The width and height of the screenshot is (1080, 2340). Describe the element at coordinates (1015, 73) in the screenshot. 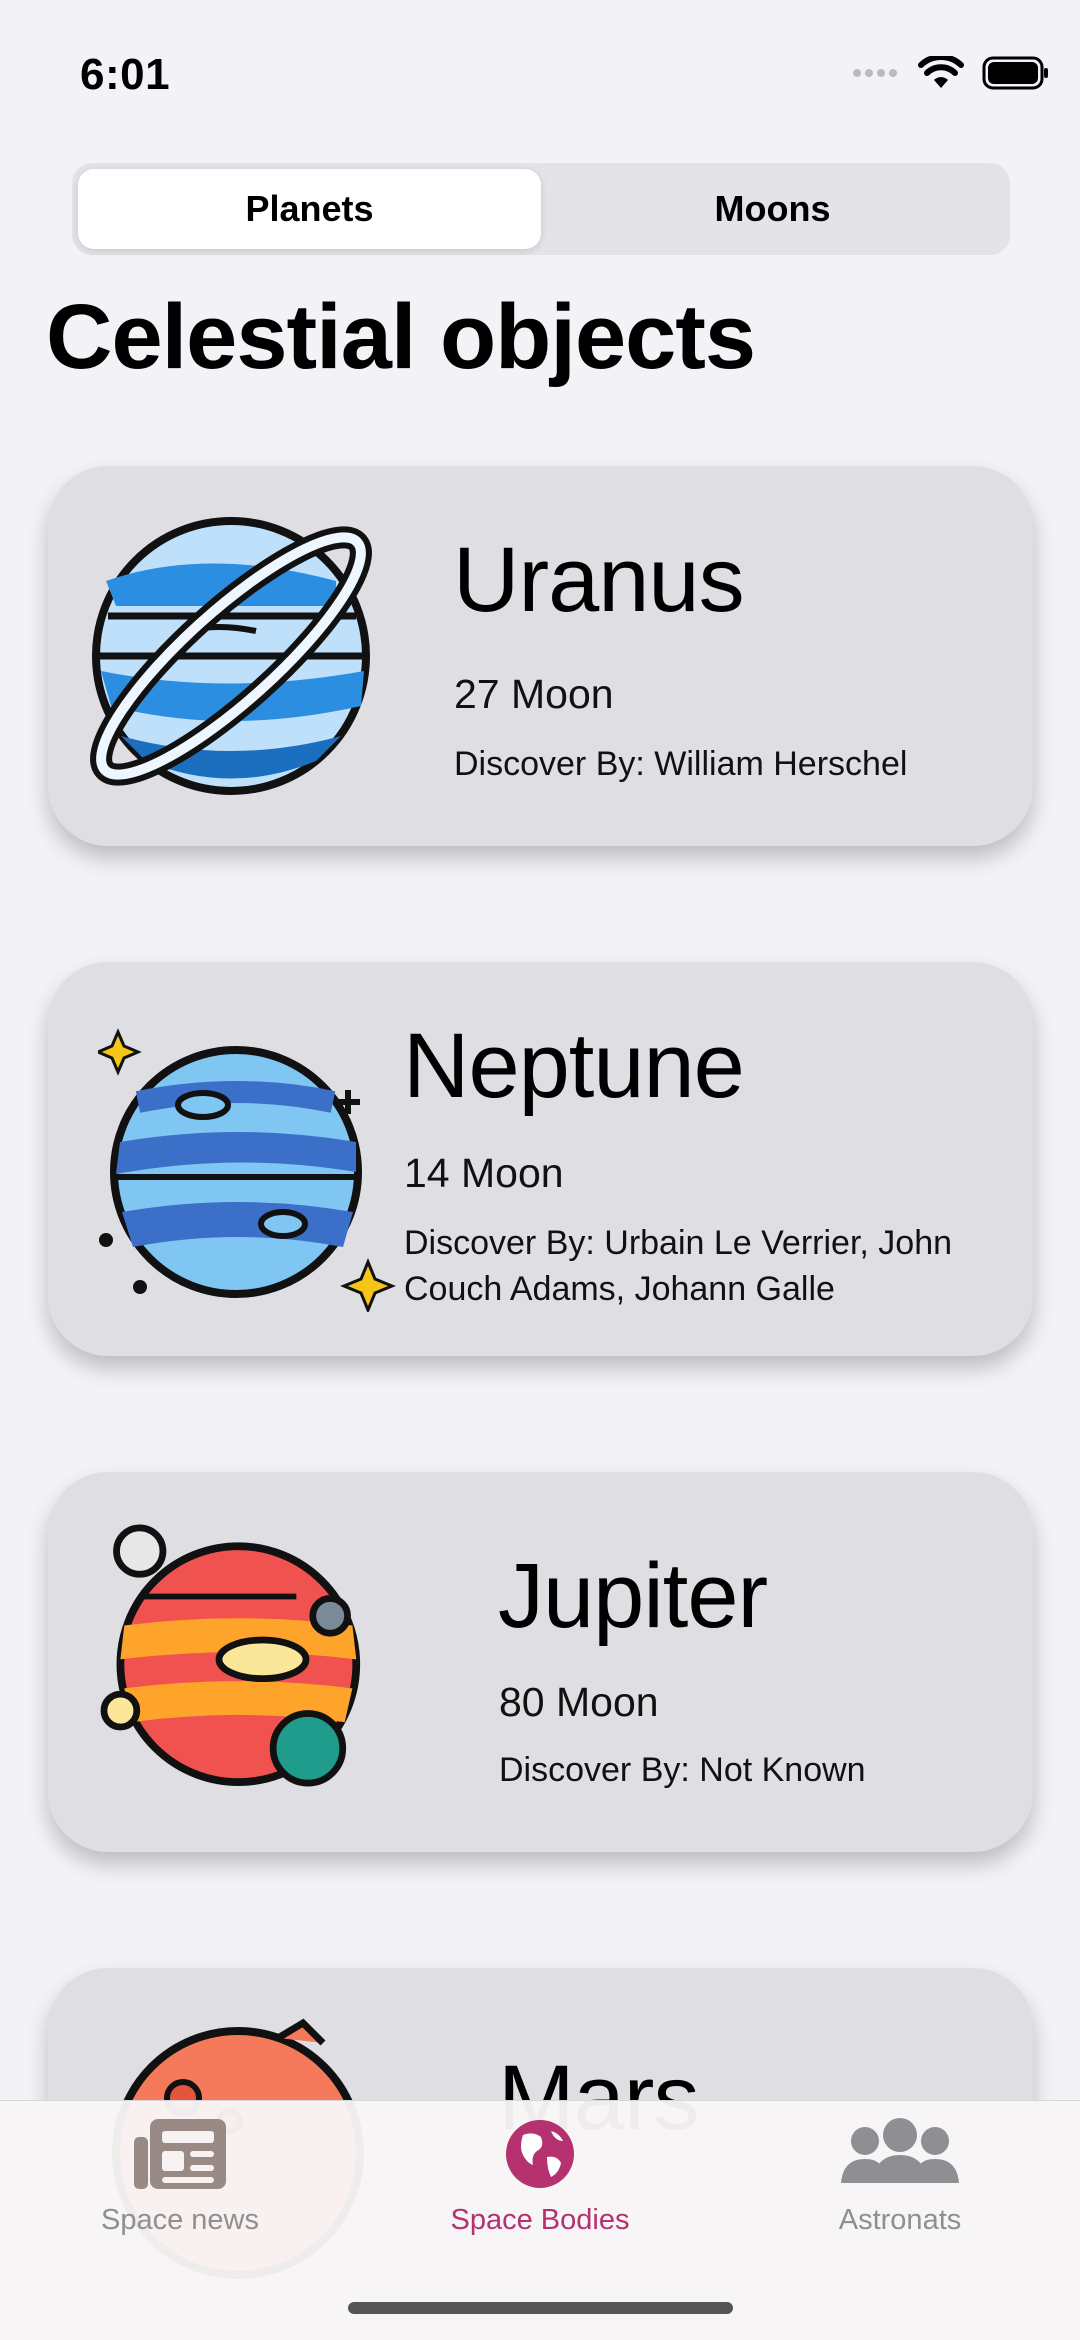

I see `battery-icon` at that location.